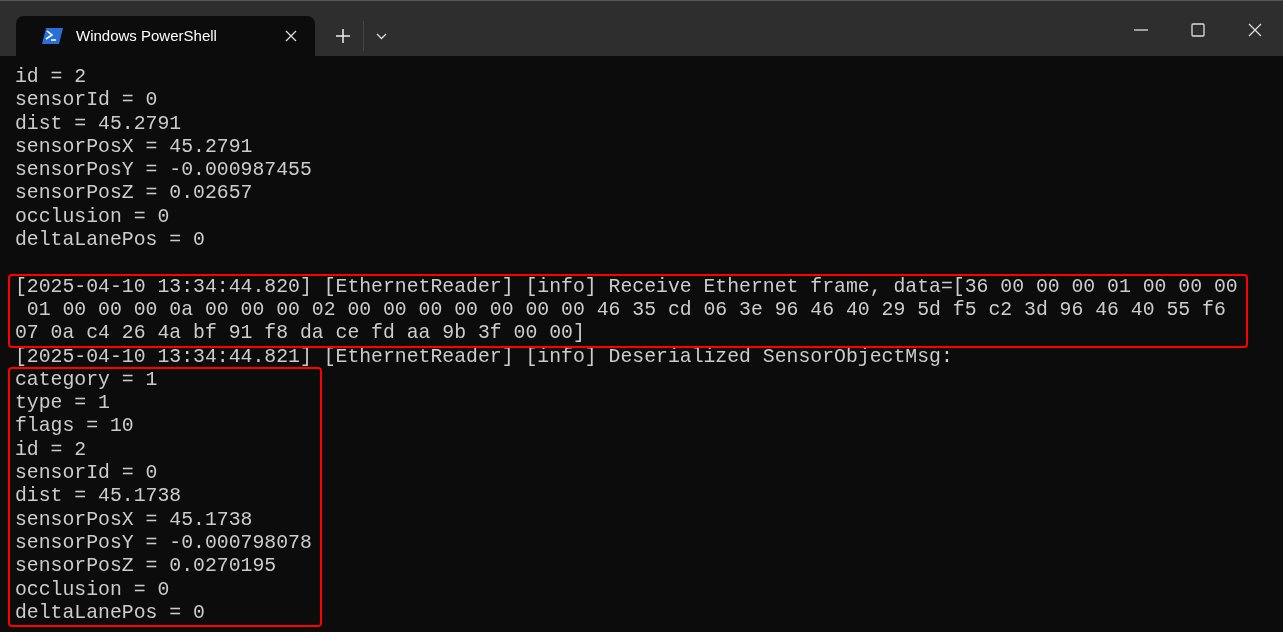  I want to click on output-line: dist = 45.2791, so click(99, 124).